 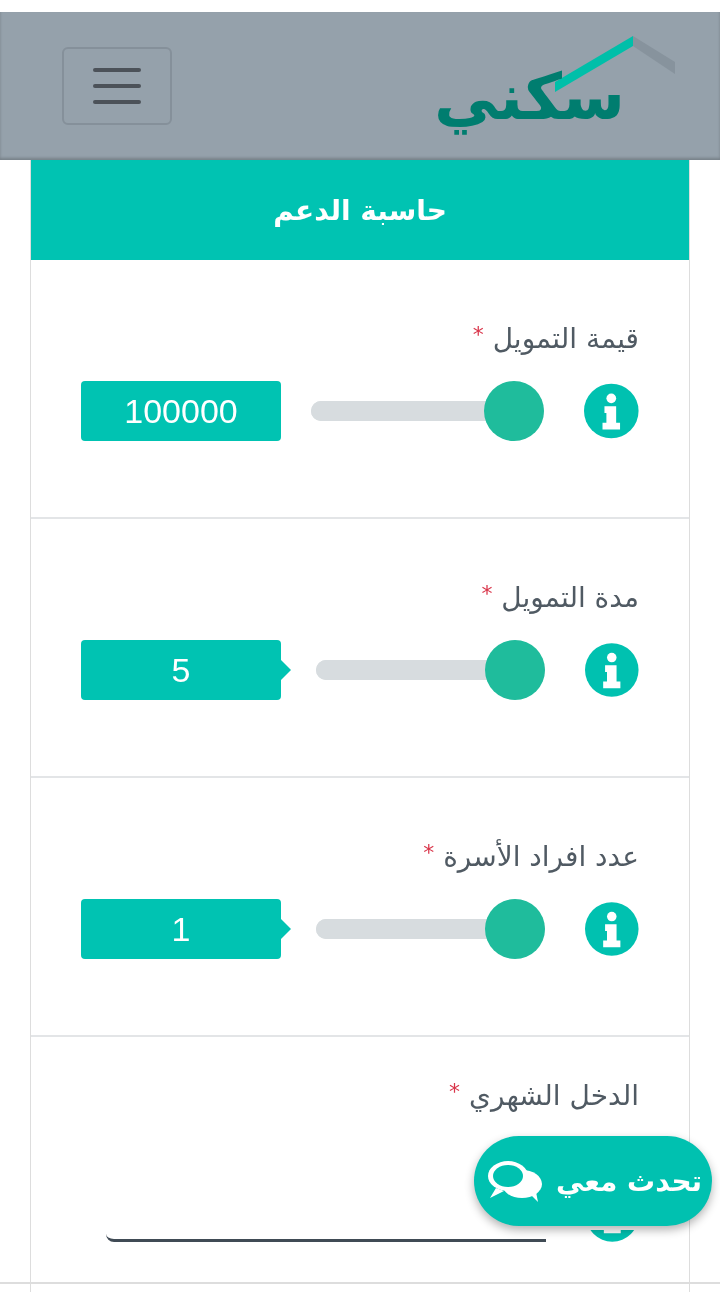 What do you see at coordinates (529, 97) in the screenshot?
I see `logo: سكني` at bounding box center [529, 97].